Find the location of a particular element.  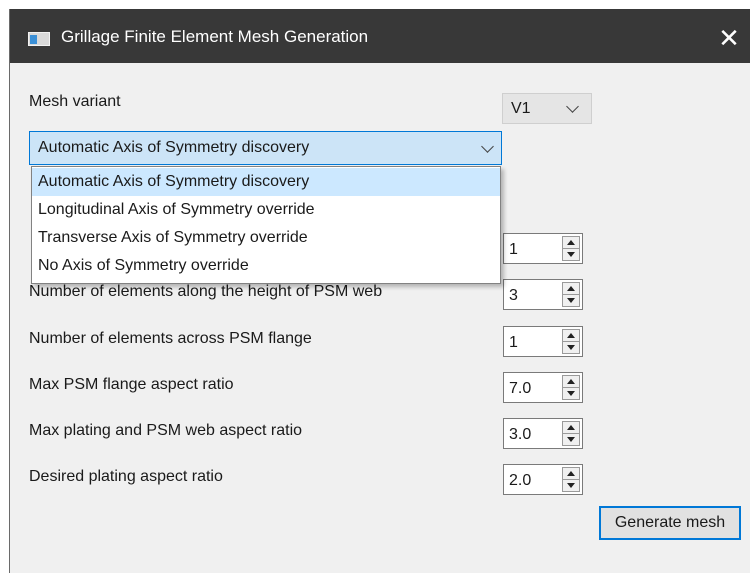

mesh-variant-value: V1 is located at coordinates (521, 108).